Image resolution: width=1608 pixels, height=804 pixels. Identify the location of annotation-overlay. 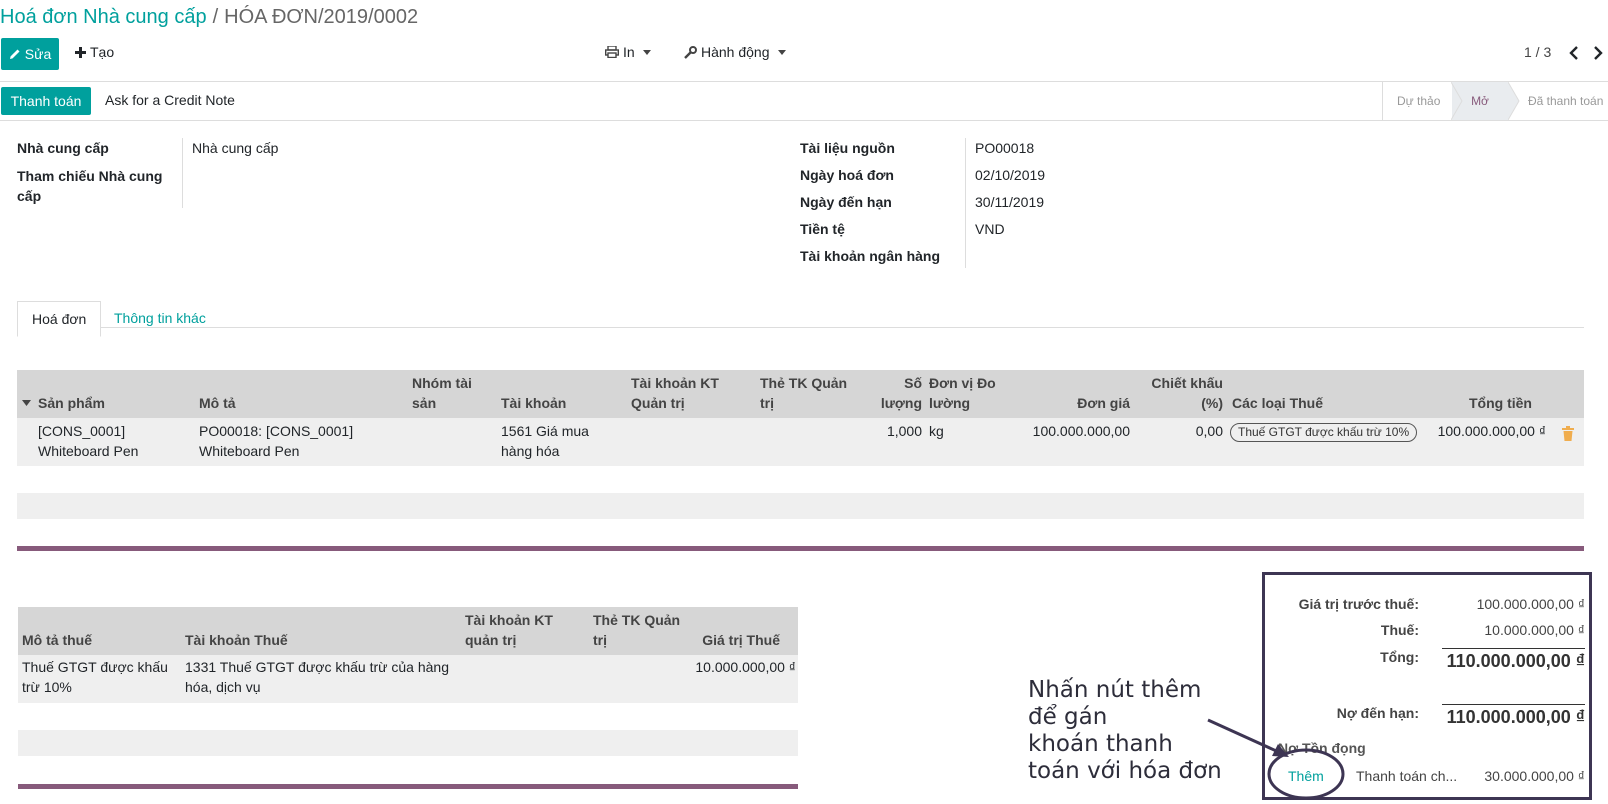
(1276, 759).